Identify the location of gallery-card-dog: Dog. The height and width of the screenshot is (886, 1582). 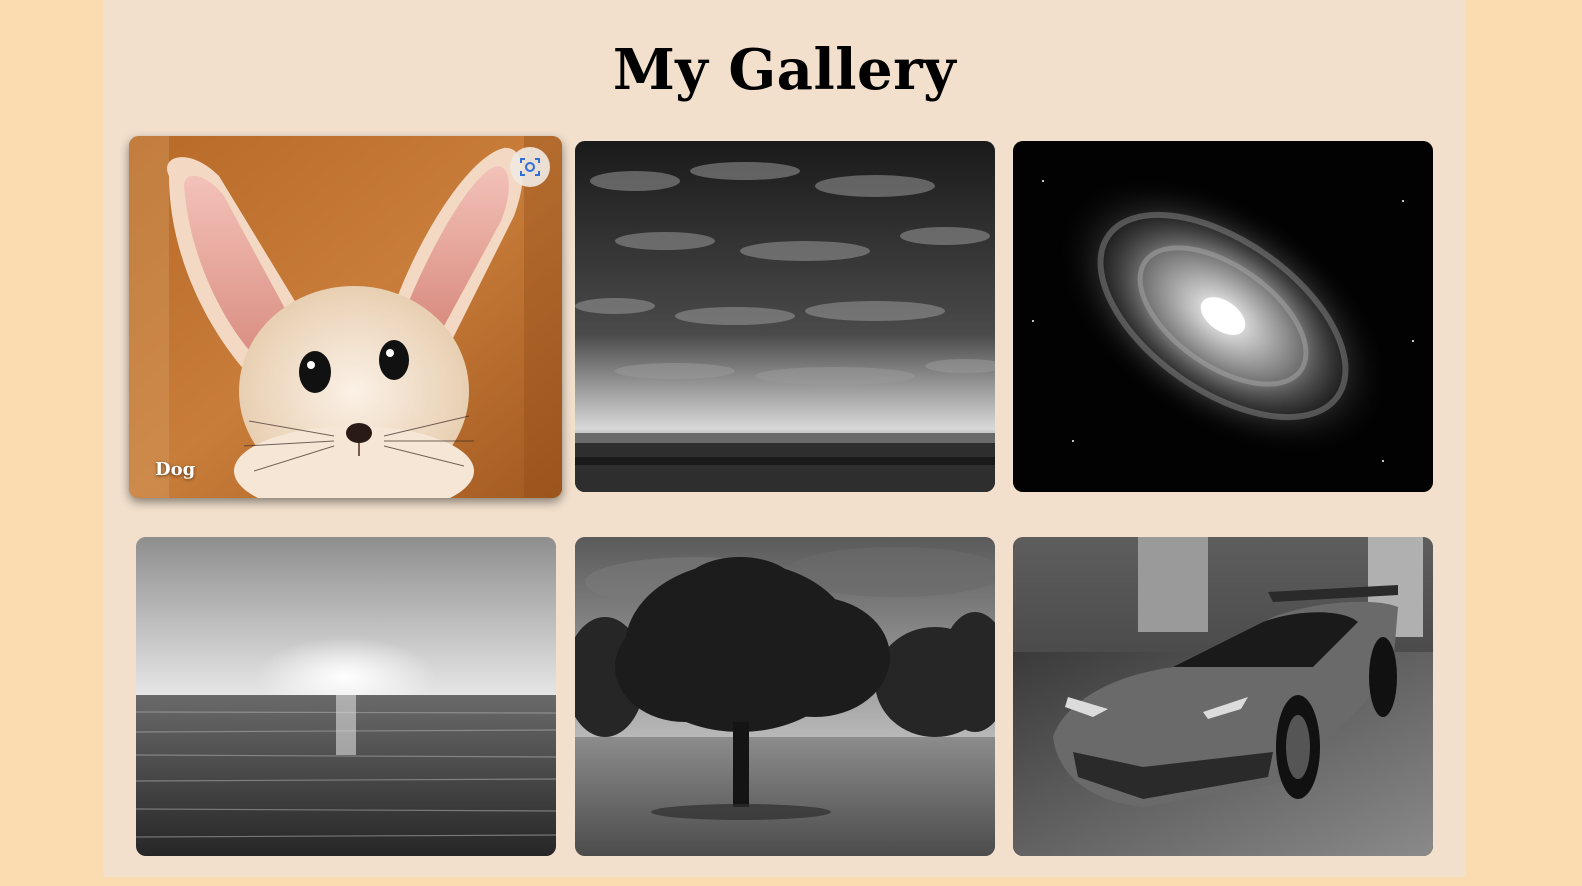
(345, 317).